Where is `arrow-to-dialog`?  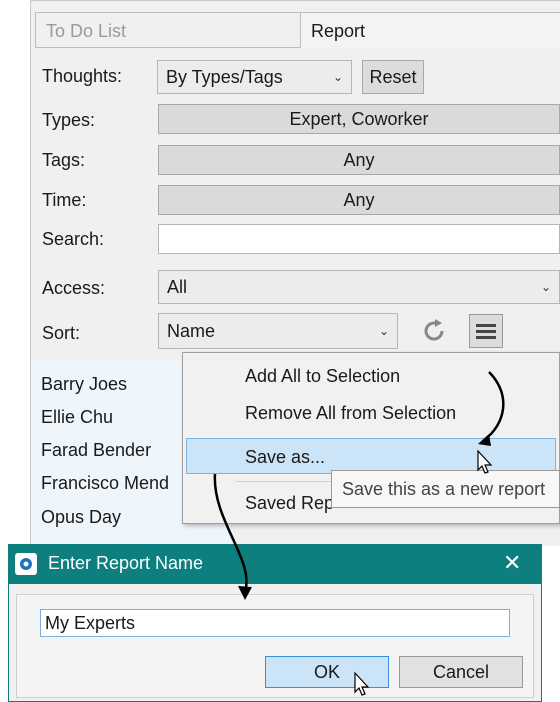
arrow-to-dialog is located at coordinates (230, 533).